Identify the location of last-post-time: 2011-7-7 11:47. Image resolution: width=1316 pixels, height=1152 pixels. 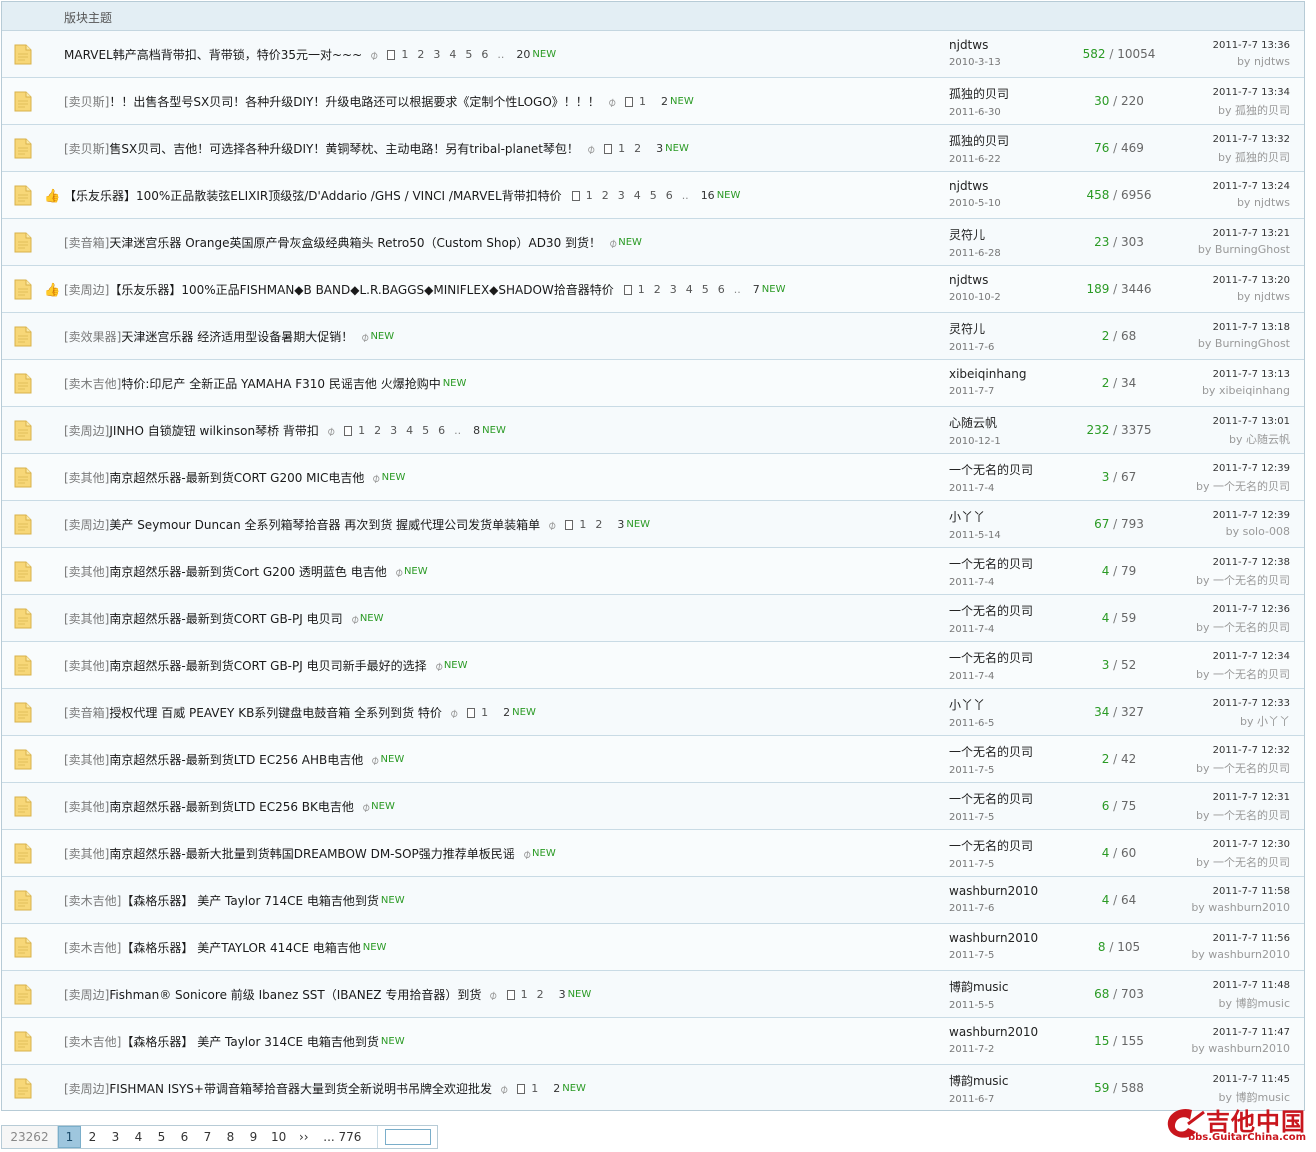
(1240, 1032).